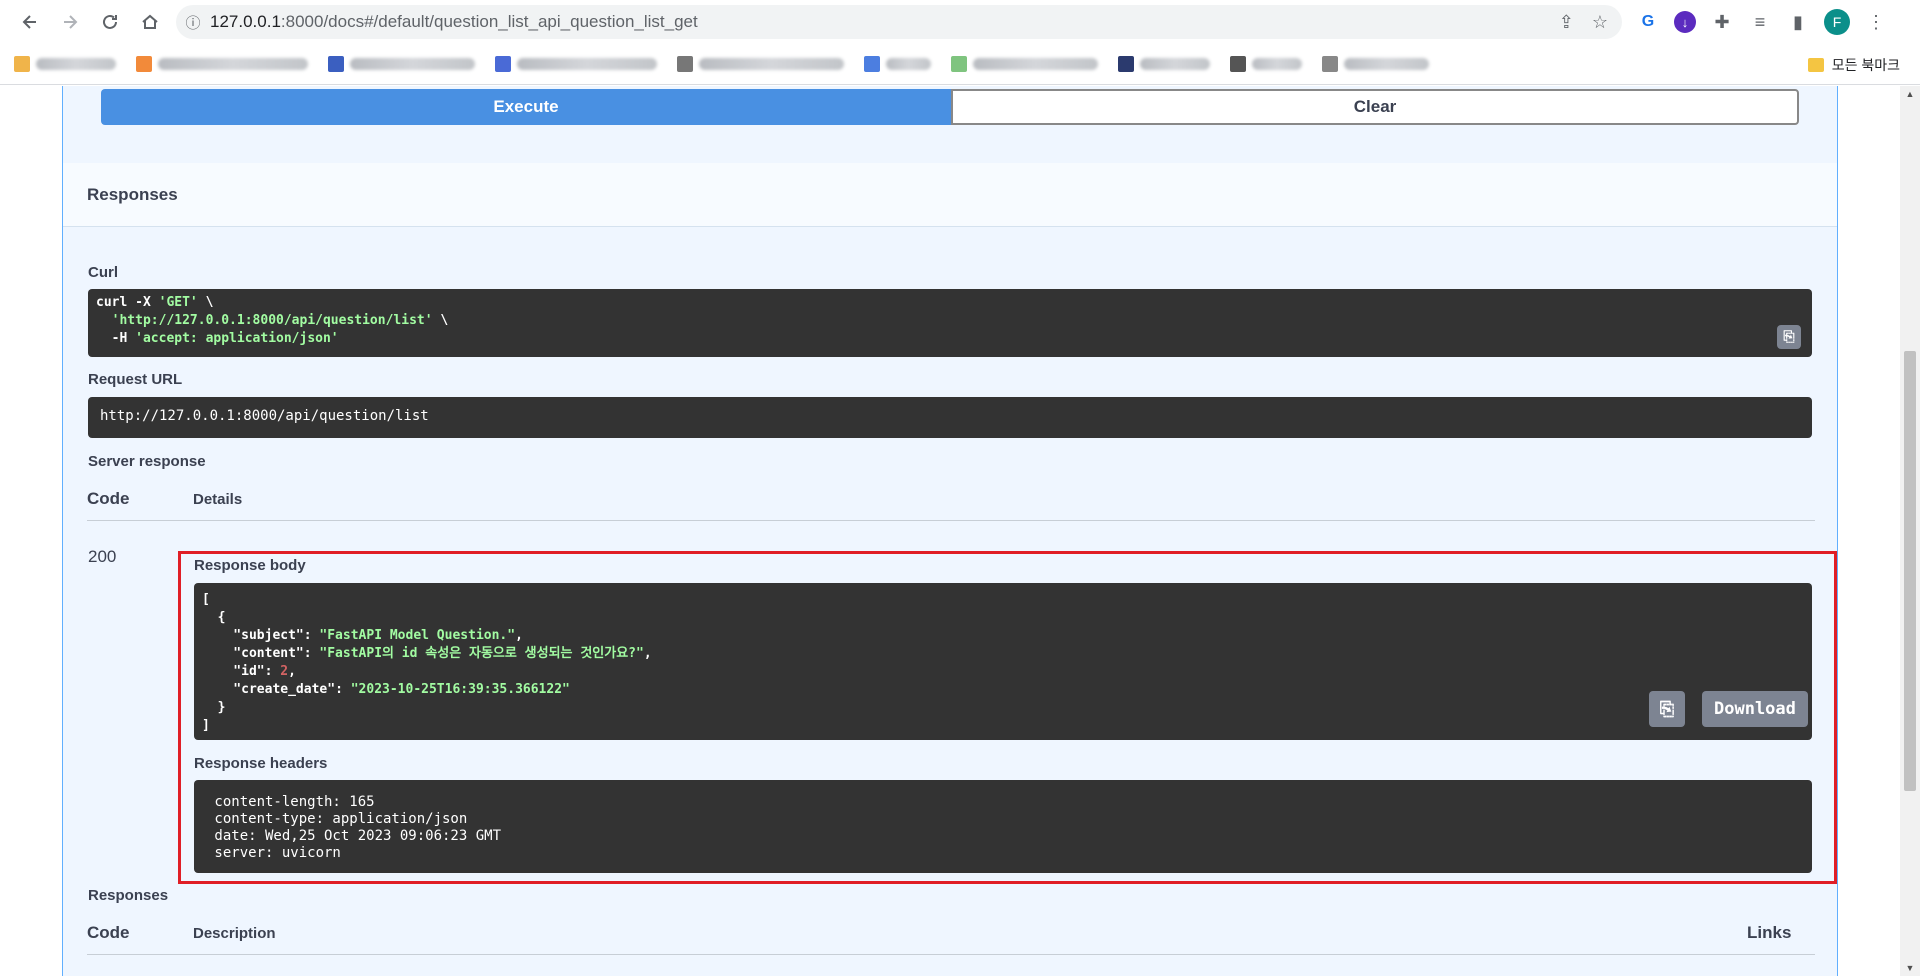 This screenshot has width=1920, height=976. Describe the element at coordinates (951, 499) in the screenshot. I see `server-response-table-header: Code Details` at that location.